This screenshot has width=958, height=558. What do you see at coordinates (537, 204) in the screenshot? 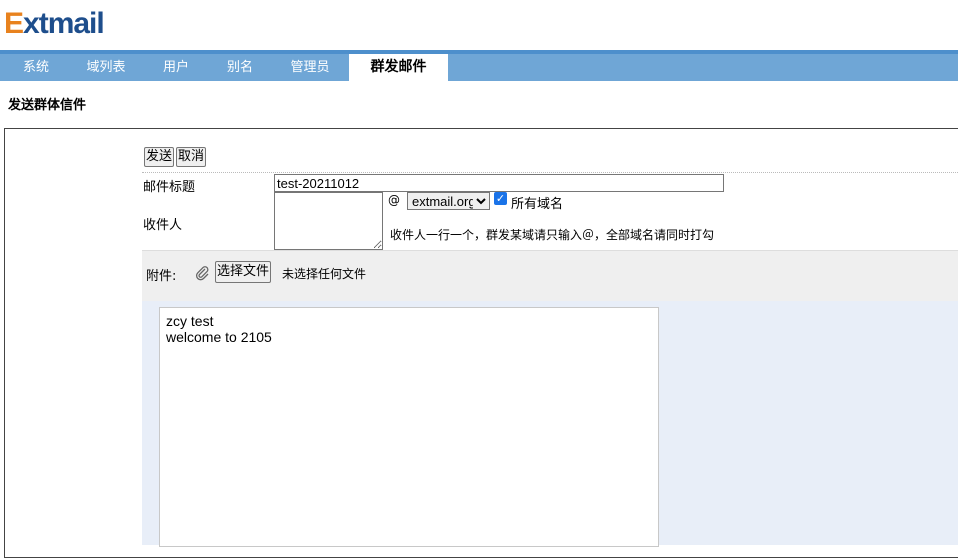
I see `all-domains-label: 所有域名` at bounding box center [537, 204].